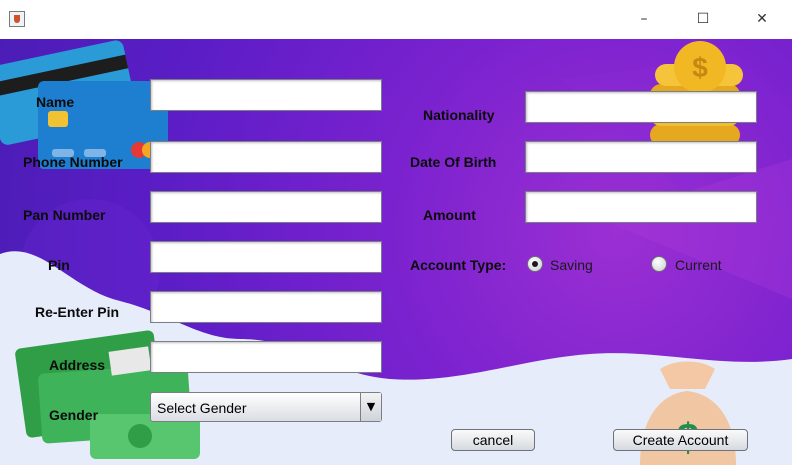 Image resolution: width=792 pixels, height=465 pixels. What do you see at coordinates (266, 257) in the screenshot?
I see `pin-field` at bounding box center [266, 257].